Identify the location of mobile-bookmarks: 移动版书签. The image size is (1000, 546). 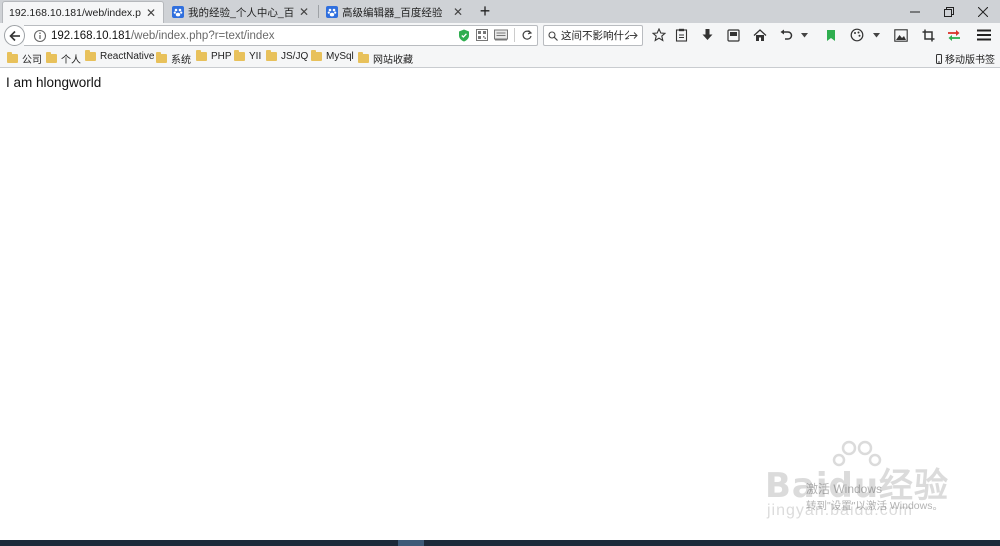
(965, 58).